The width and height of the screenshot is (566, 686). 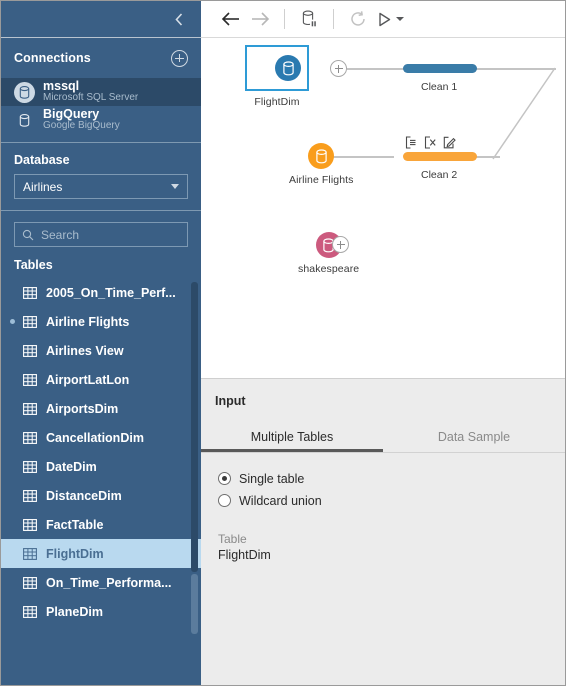 I want to click on arrow-right-icon, so click(x=260, y=19).